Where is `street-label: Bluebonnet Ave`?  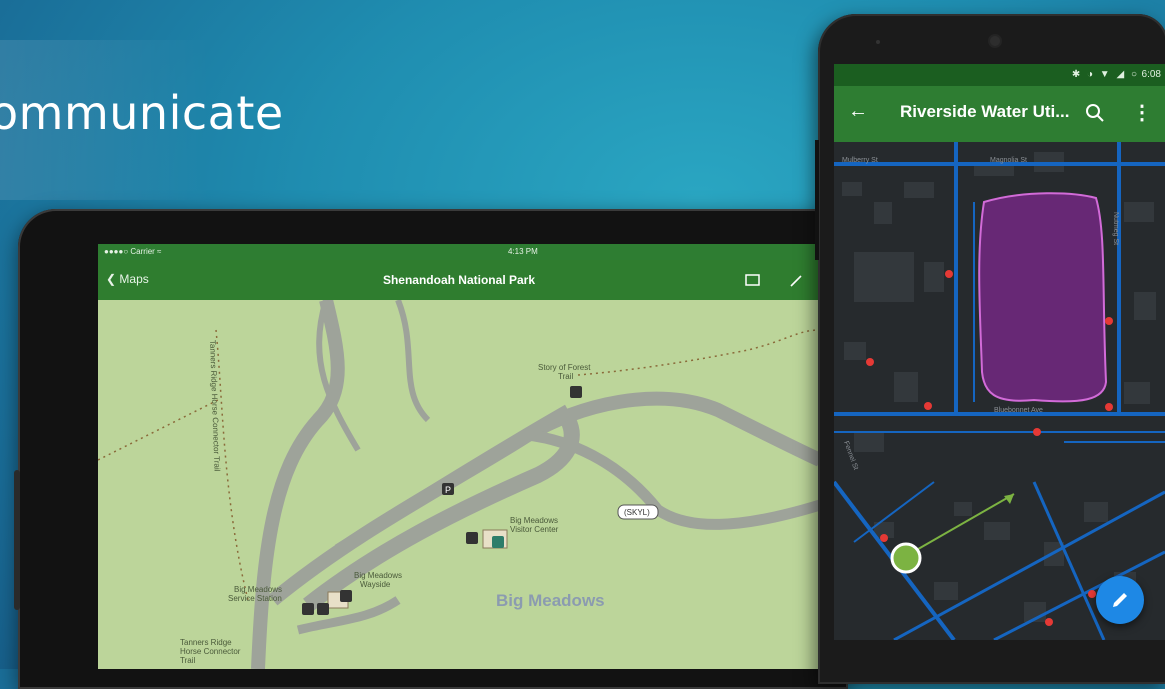 street-label: Bluebonnet Ave is located at coordinates (1018, 410).